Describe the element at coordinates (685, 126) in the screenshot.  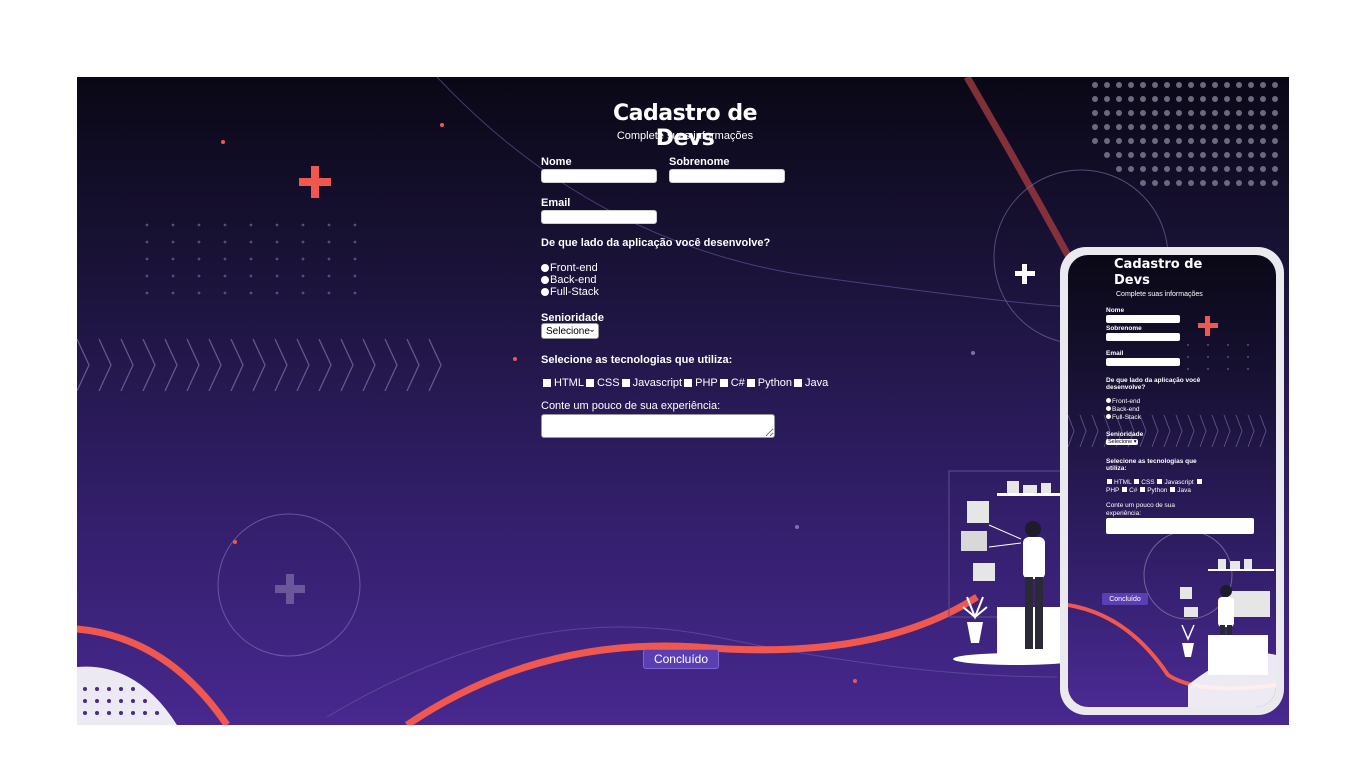
I see `page-title: Cadastro de Devs` at that location.